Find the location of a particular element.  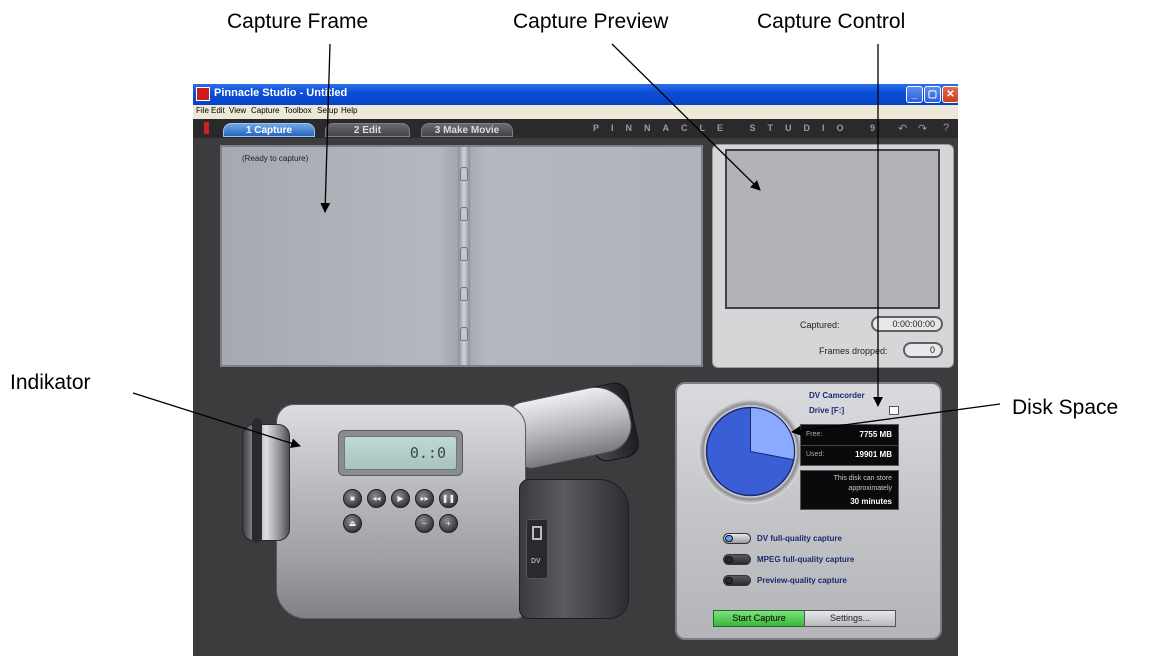

disk-free-slice is located at coordinates (772, 433).